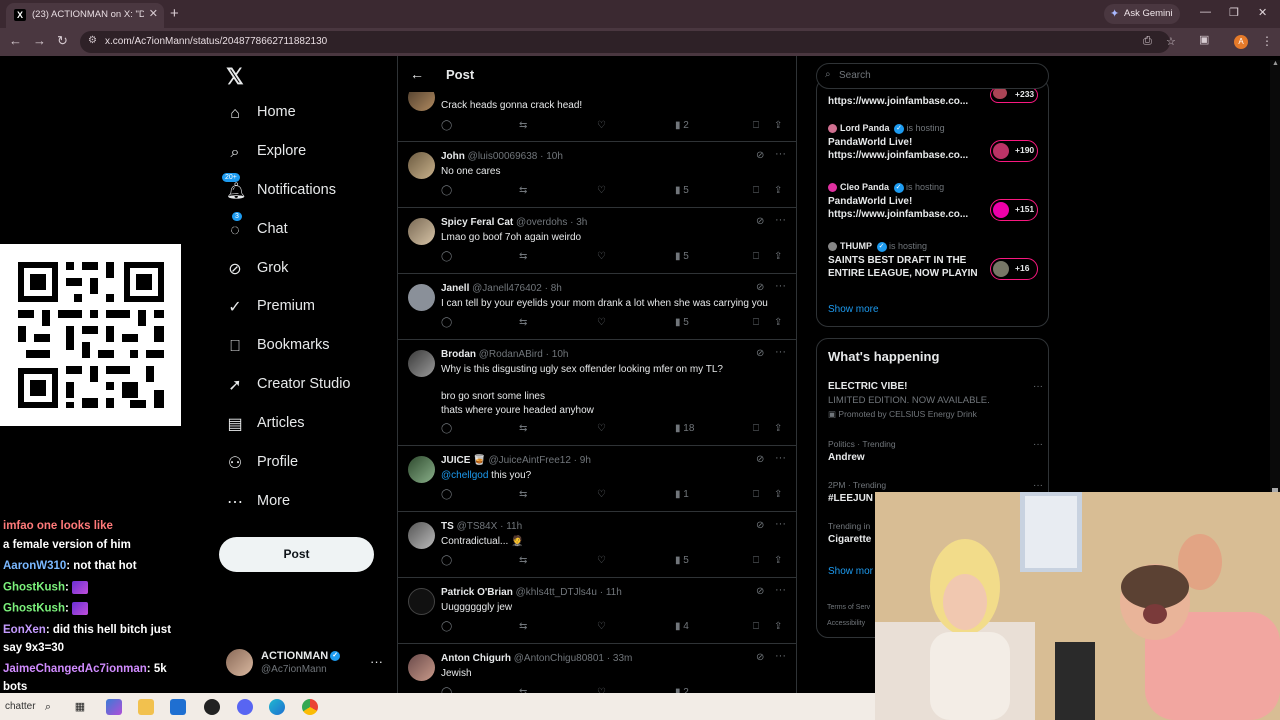 The width and height of the screenshot is (1280, 720). What do you see at coordinates (306, 272) in the screenshot?
I see `nav-grok: ⊘ Grok` at bounding box center [306, 272].